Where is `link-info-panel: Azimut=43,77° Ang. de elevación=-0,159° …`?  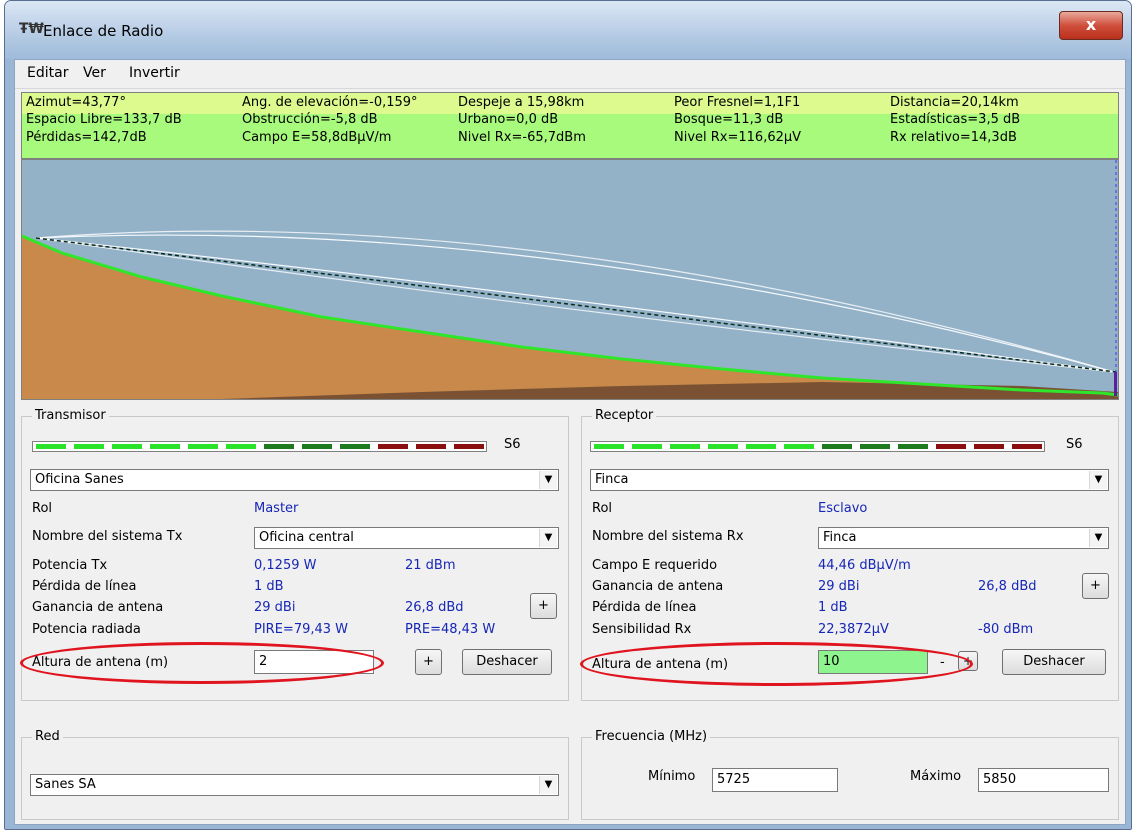
link-info-panel: Azimut=43,77° Ang. de elevación=-0,159° … is located at coordinates (570, 125).